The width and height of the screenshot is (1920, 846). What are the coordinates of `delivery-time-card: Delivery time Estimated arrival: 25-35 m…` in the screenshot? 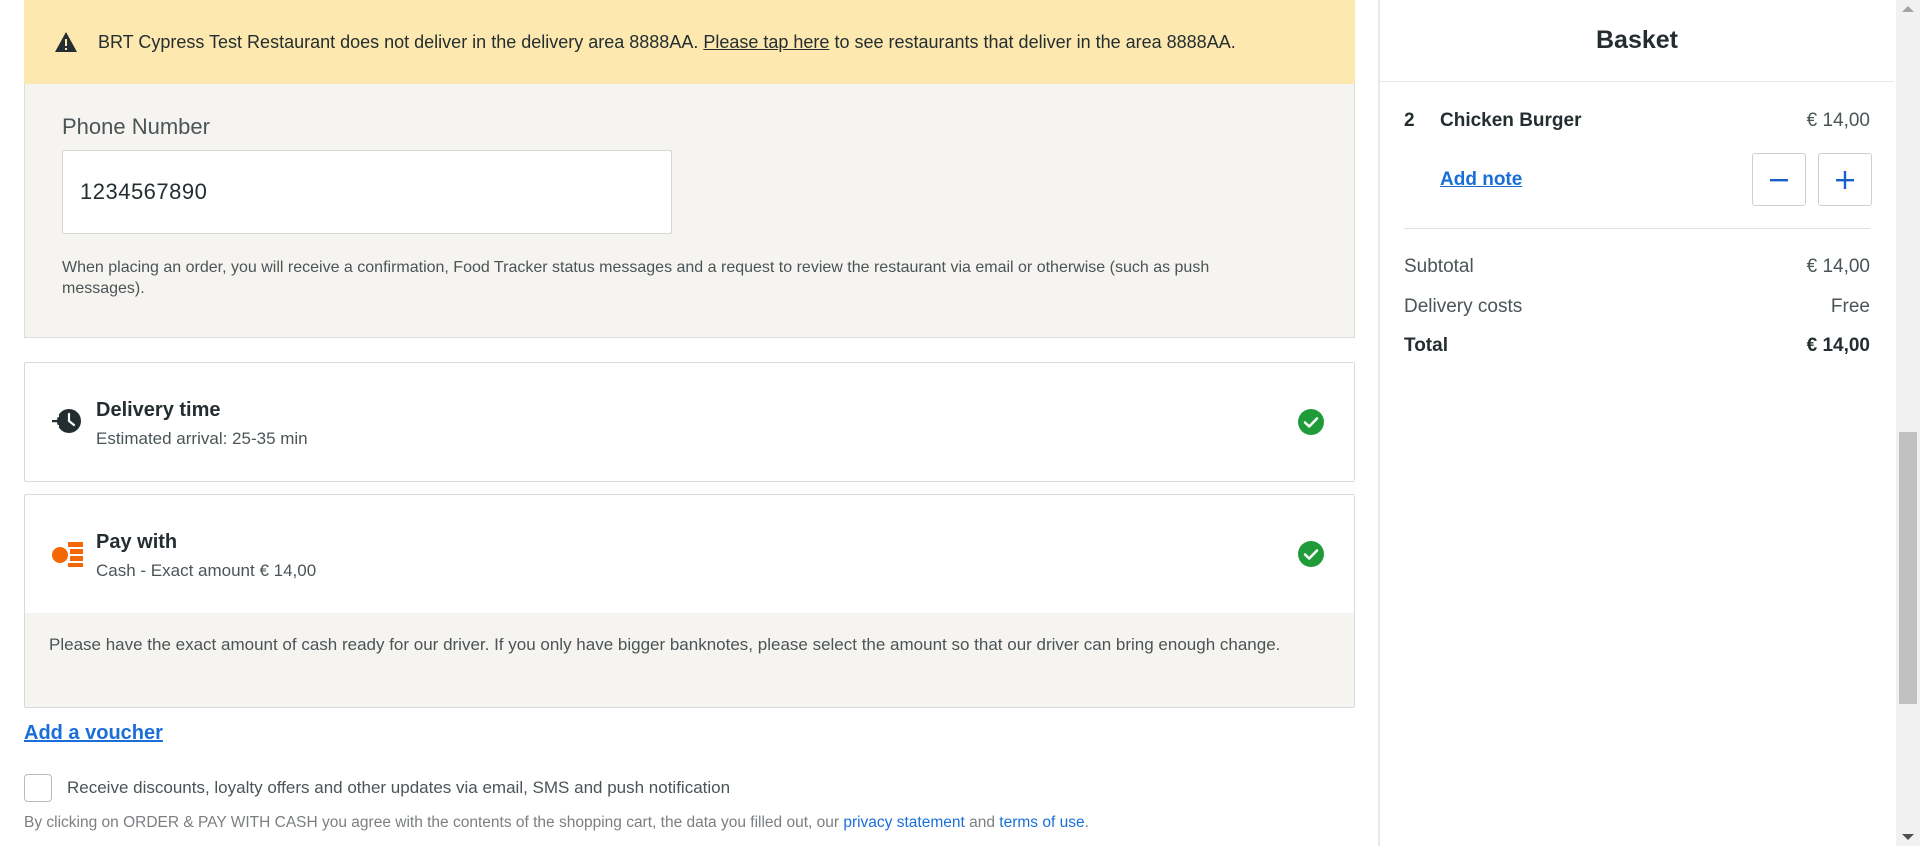 It's located at (689, 422).